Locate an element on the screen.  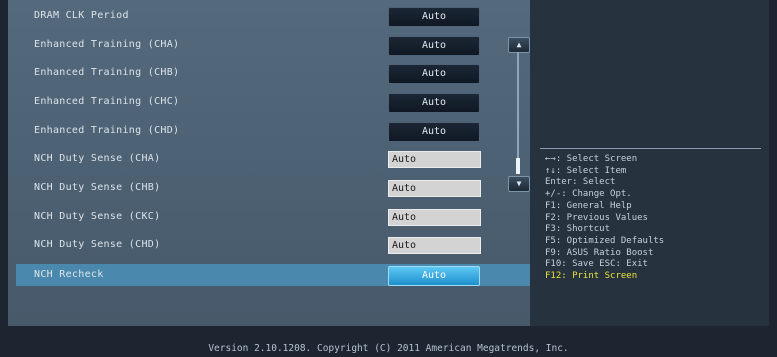
help-line: F1: General Help is located at coordinates (588, 205).